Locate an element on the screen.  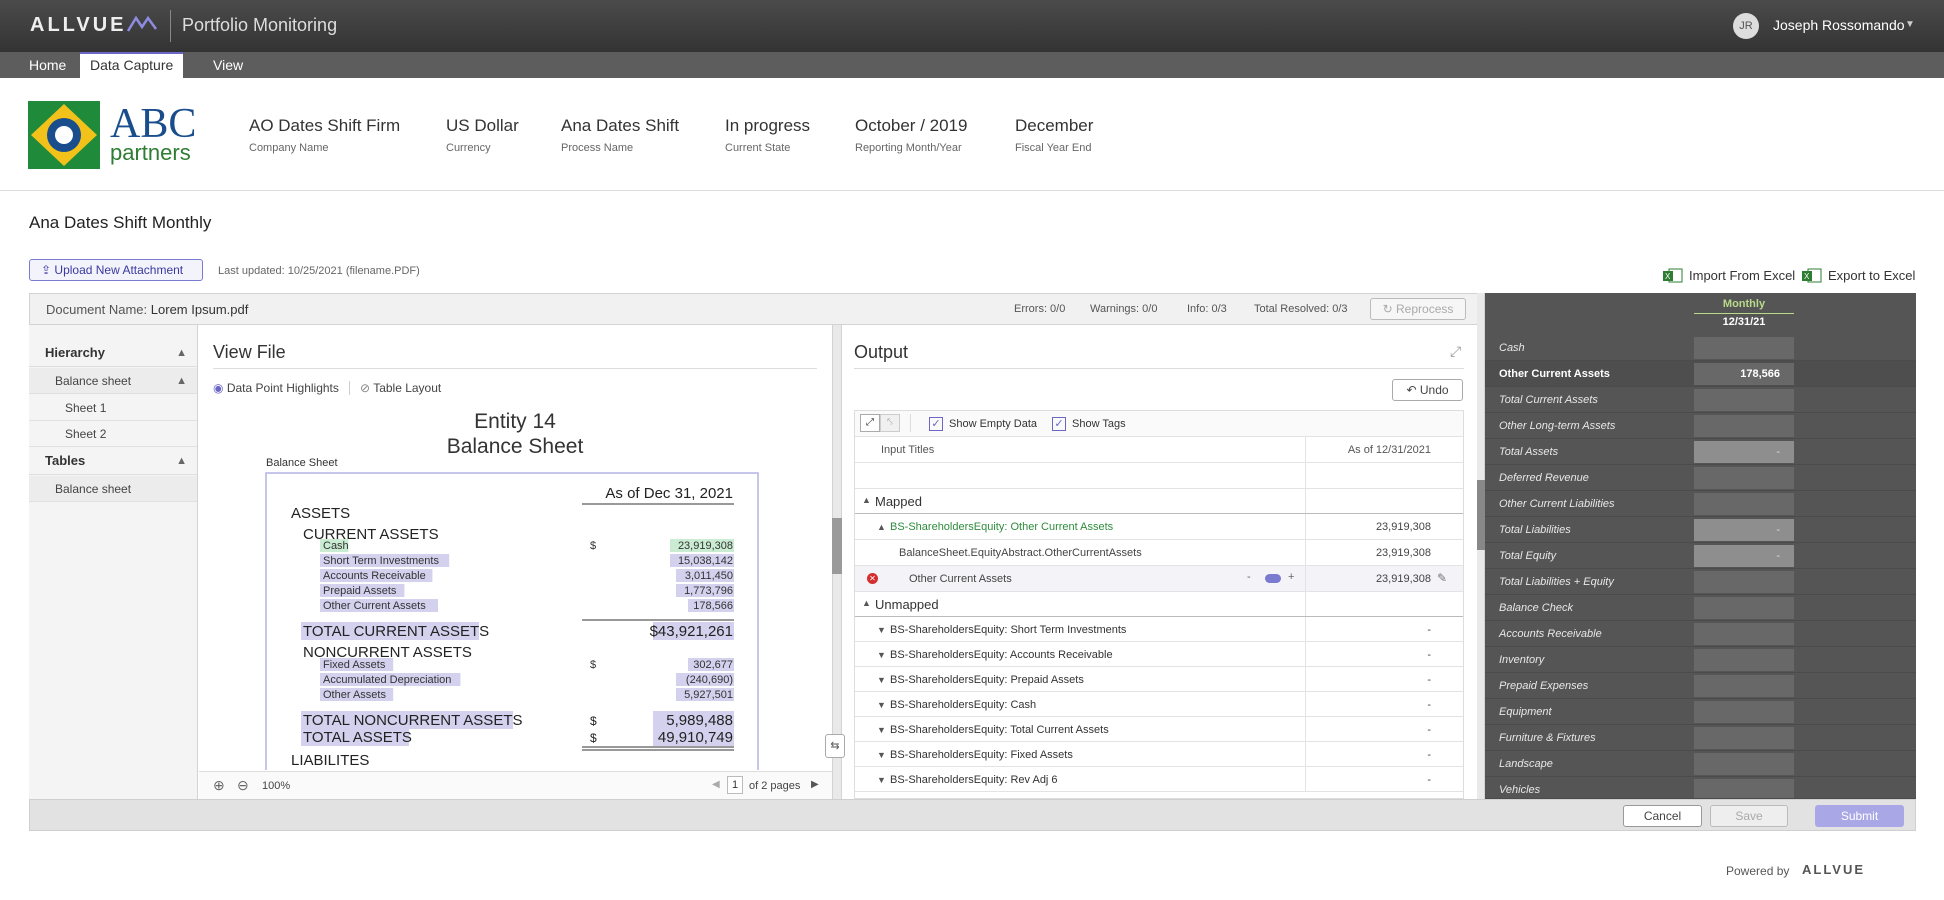
unmapped-row: ▼ BS-ShareholdersEquity: Cash - is located at coordinates (1159, 704).